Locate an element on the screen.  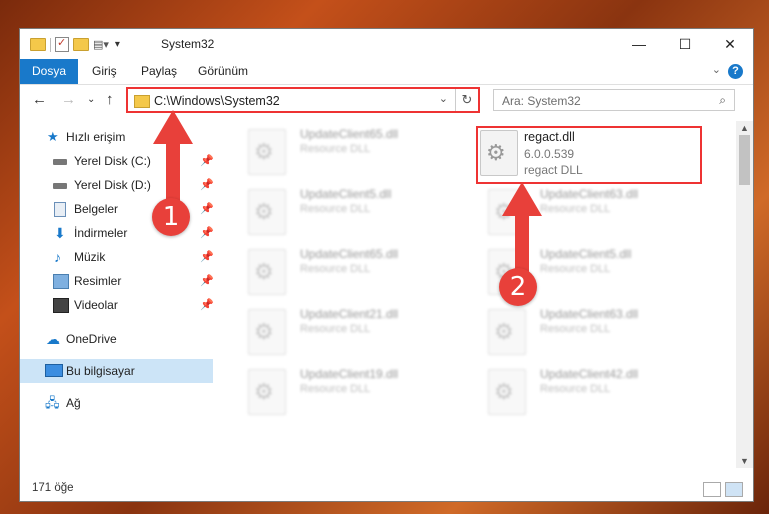
properties-icon is located at coordinates (62, 44).